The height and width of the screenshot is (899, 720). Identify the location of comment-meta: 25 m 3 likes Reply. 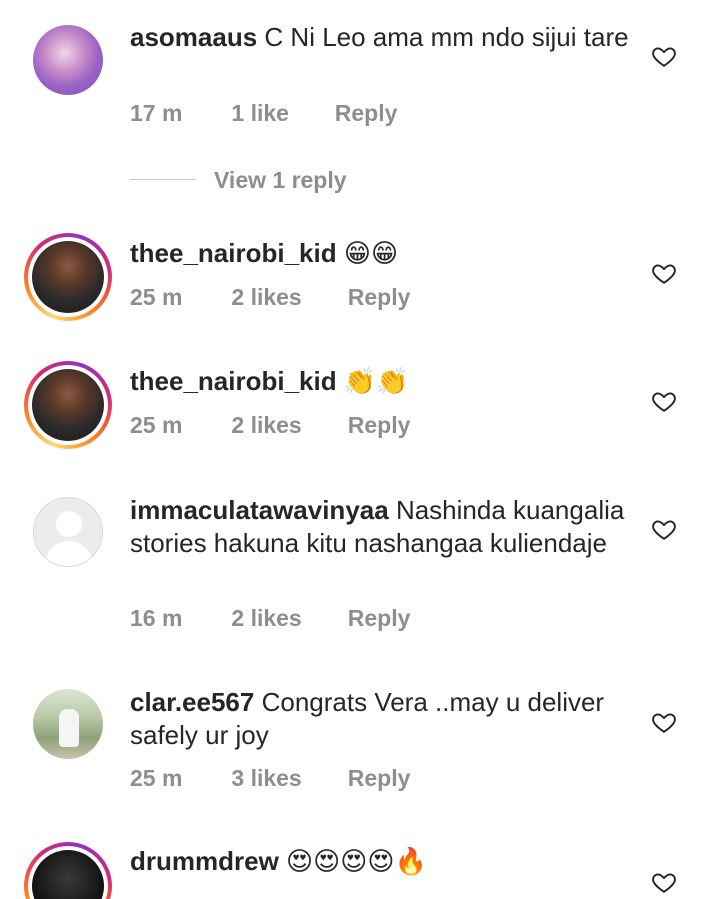
(270, 778).